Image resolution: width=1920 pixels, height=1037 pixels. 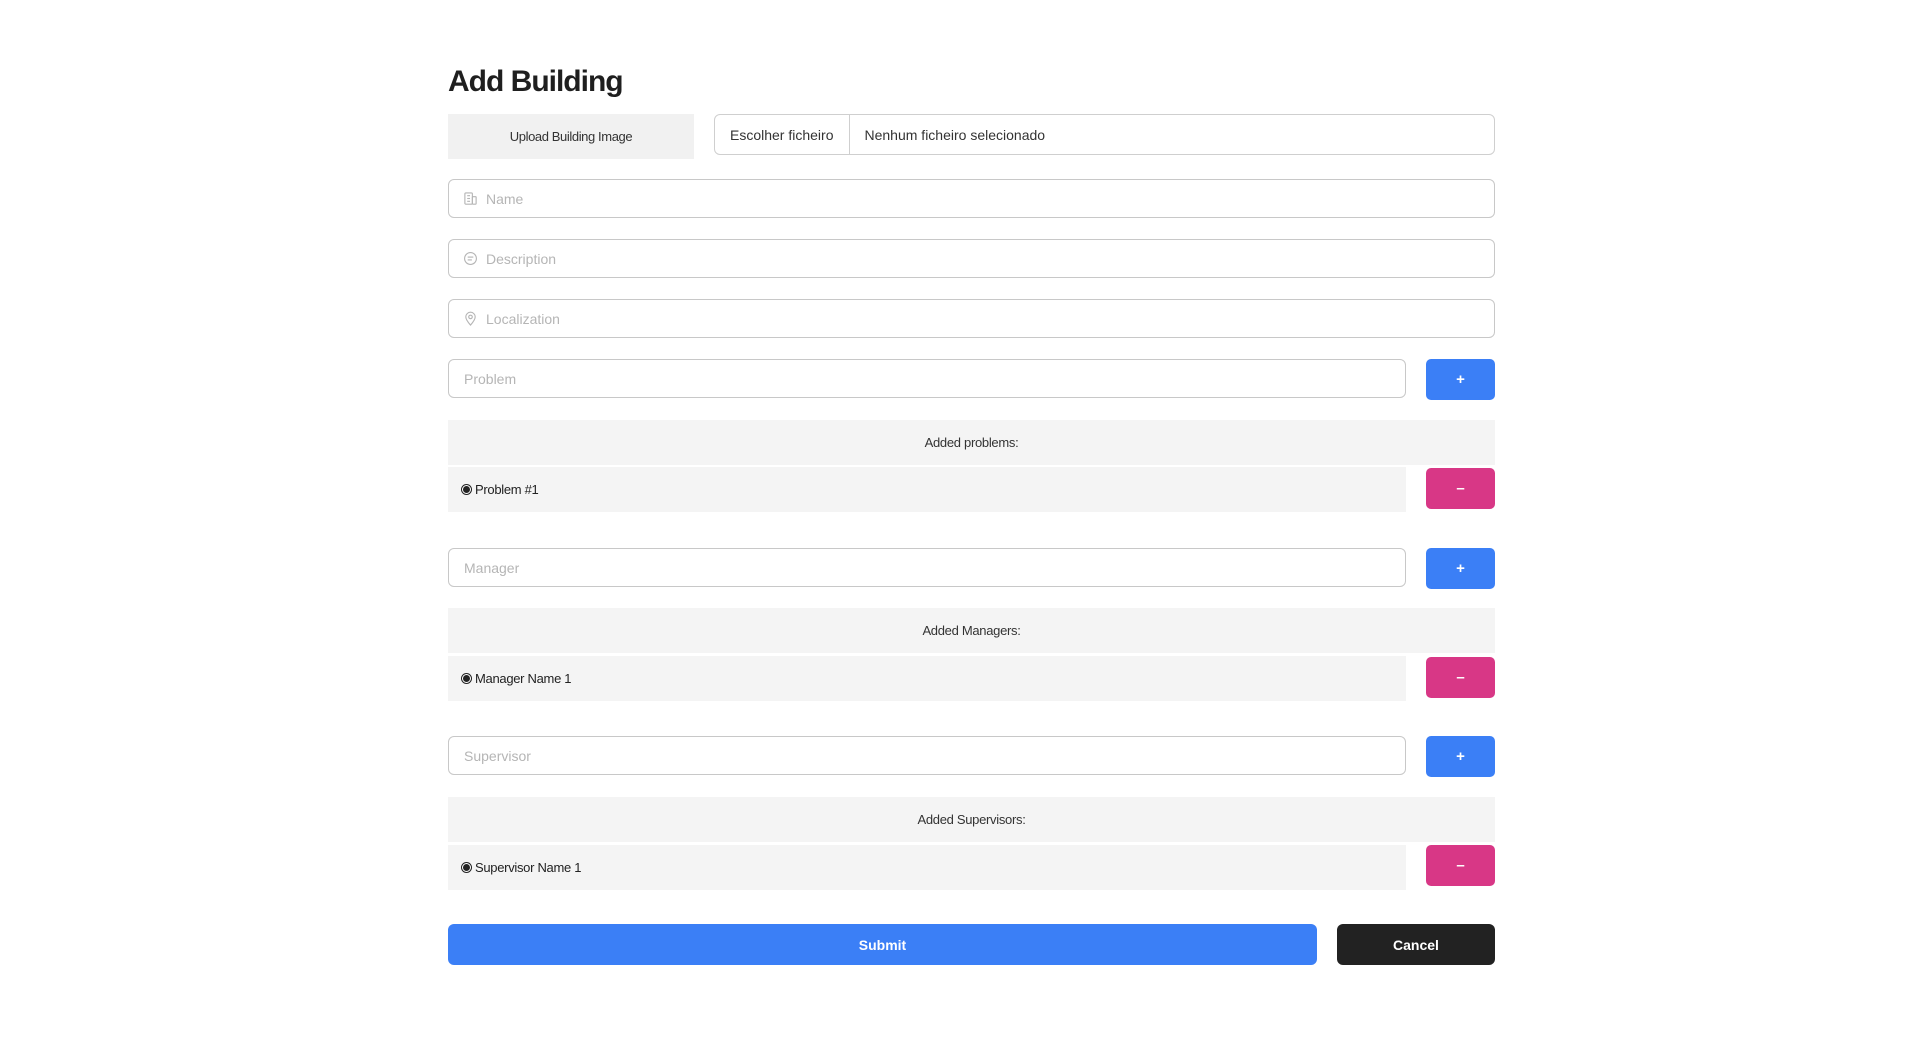 What do you see at coordinates (1460, 379) in the screenshot?
I see `add-problem-button: +` at bounding box center [1460, 379].